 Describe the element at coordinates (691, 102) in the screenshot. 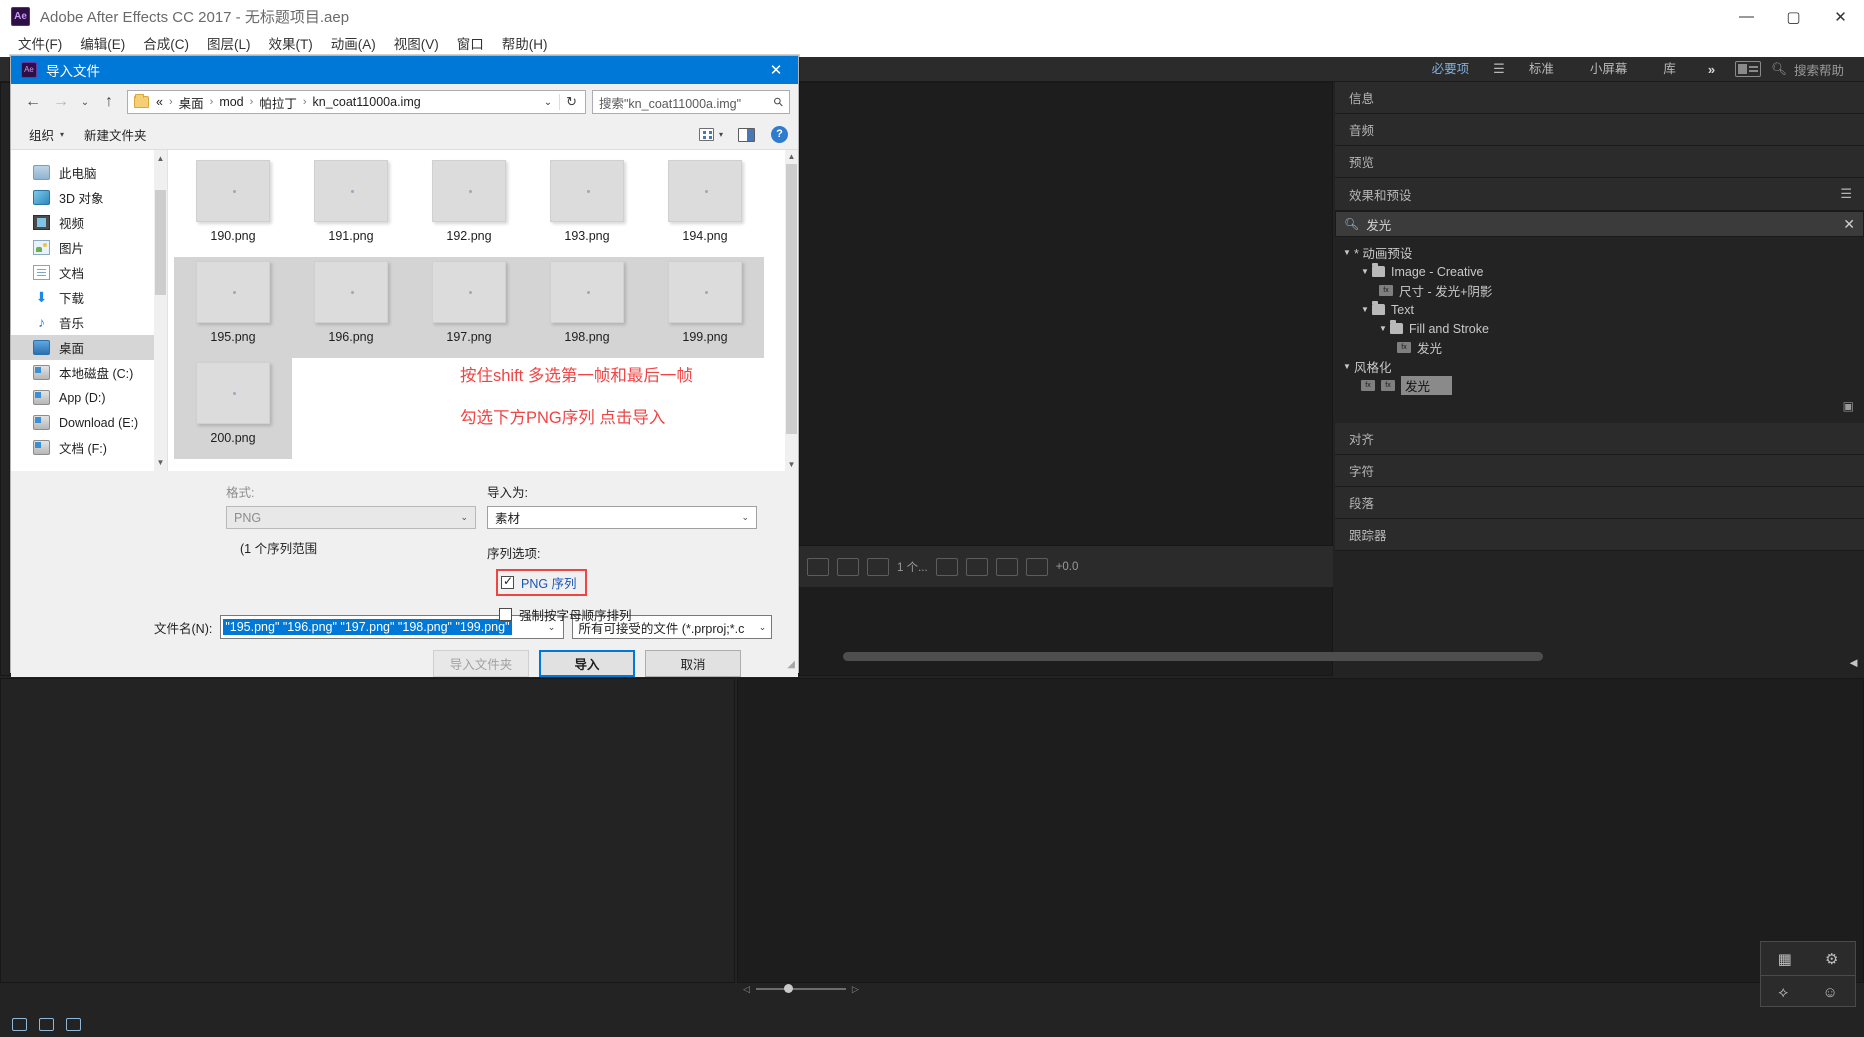

I see `folder-search-input: 搜索"kn_coat11000a.img" ⚲` at that location.